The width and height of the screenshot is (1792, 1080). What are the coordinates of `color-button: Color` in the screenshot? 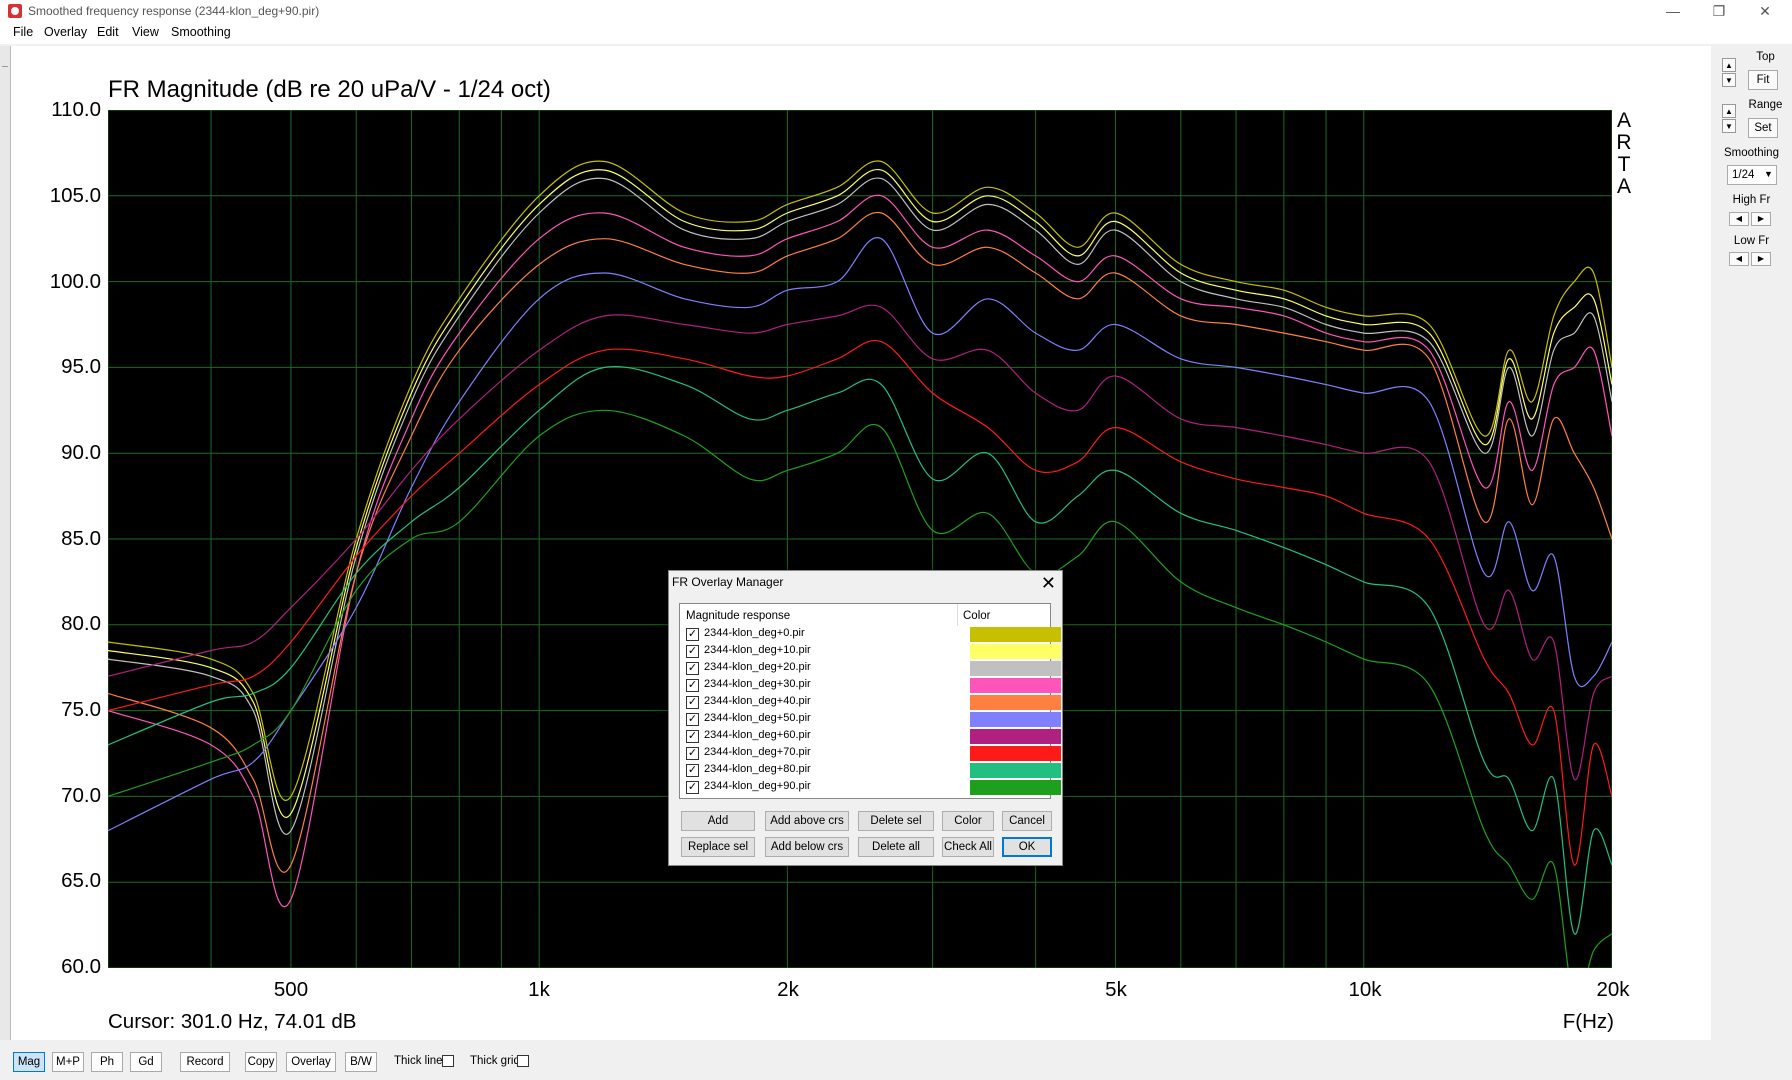 It's located at (968, 821).